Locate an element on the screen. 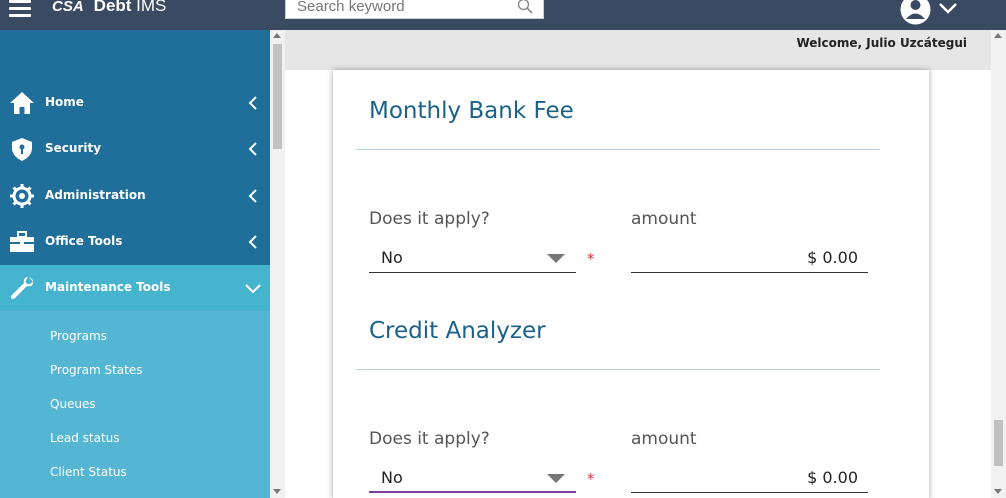 Image resolution: width=1006 pixels, height=498 pixels. user-menu is located at coordinates (932, 13).